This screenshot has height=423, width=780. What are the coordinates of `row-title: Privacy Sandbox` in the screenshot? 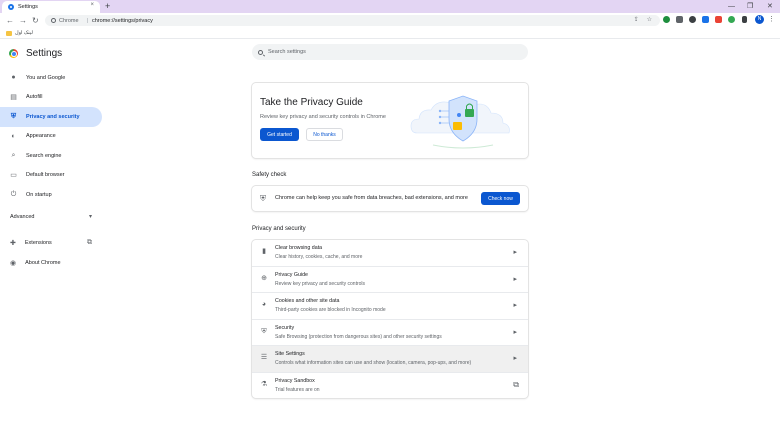 It's located at (295, 380).